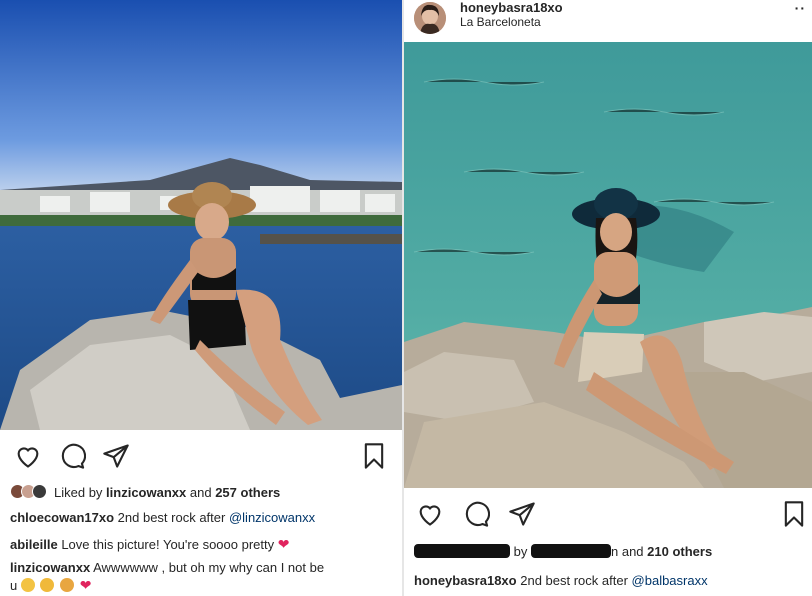  I want to click on likes-count: 257 others, so click(247, 492).